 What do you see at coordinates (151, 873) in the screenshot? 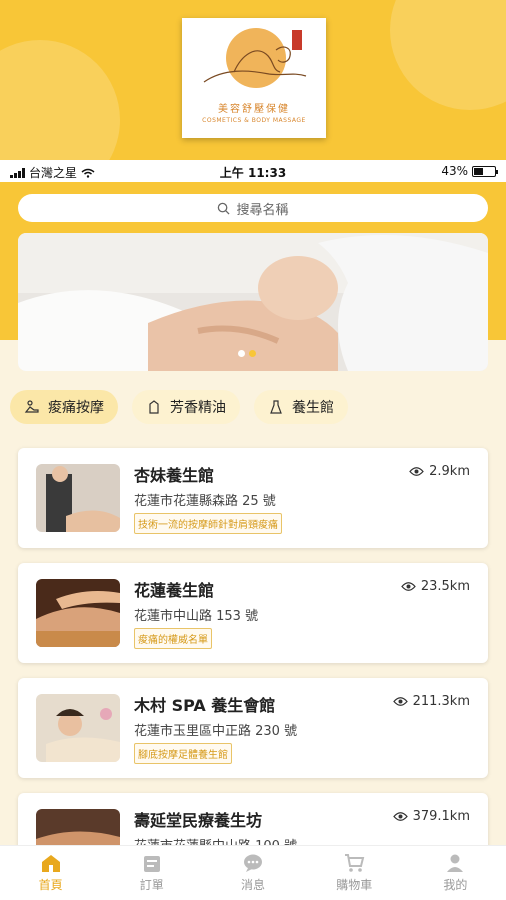
I see `tab-orders: 訂單` at bounding box center [151, 873].